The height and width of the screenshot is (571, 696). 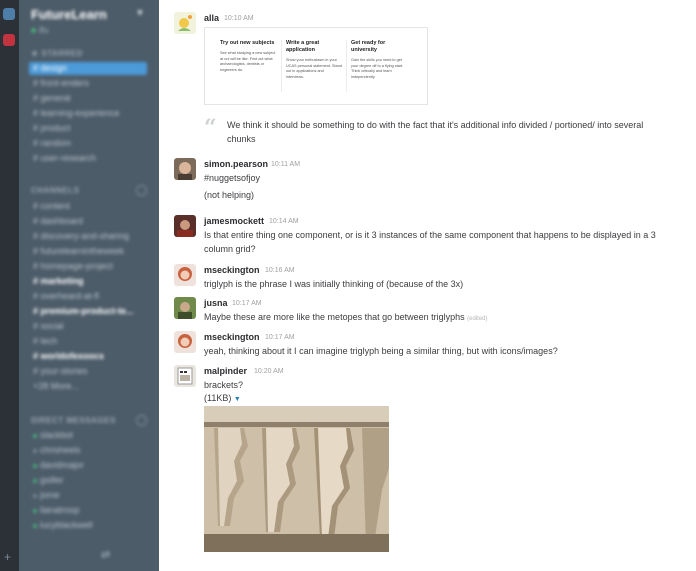 I want to click on message-text: (not helping), so click(x=229, y=195).